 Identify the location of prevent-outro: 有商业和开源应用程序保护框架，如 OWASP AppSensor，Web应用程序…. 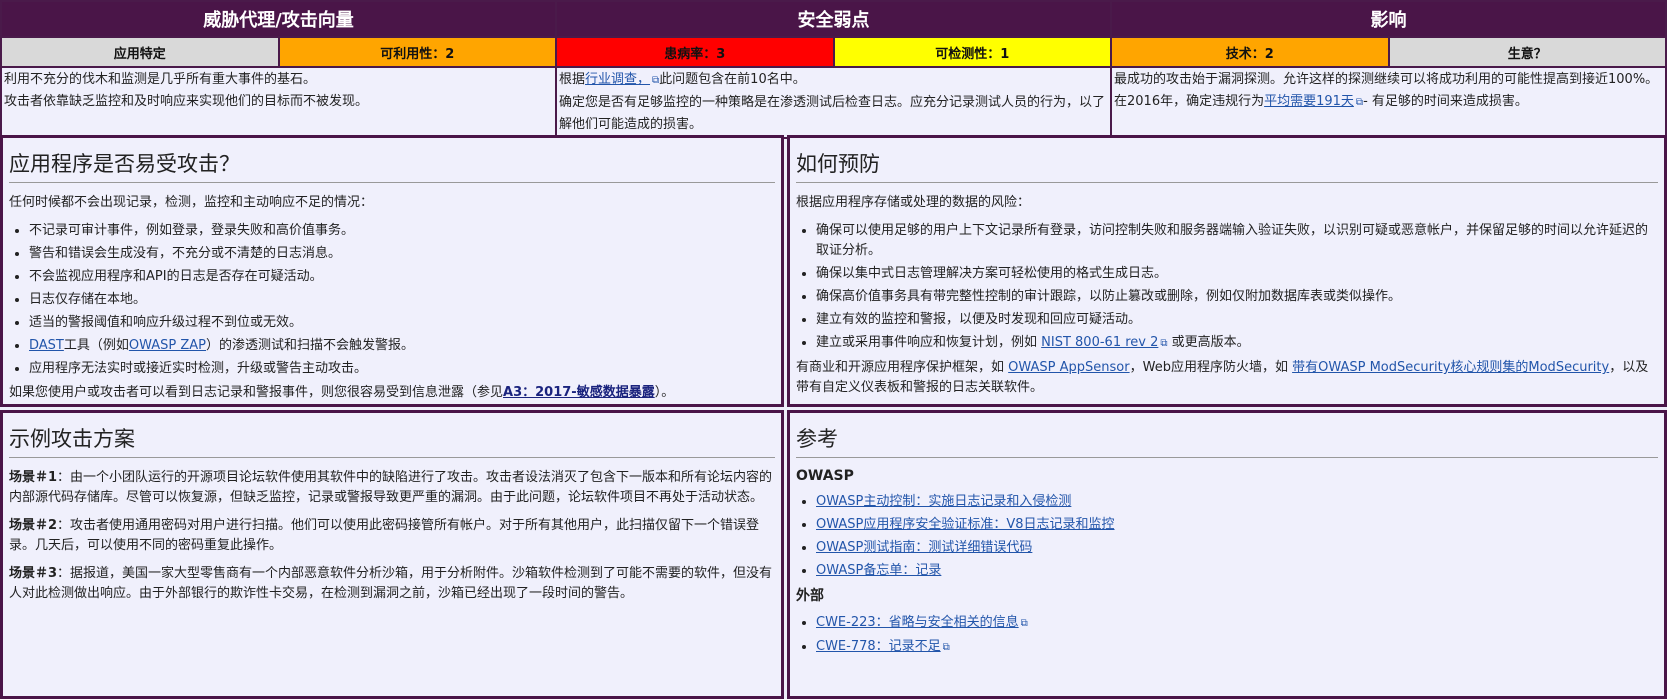
(1222, 377).